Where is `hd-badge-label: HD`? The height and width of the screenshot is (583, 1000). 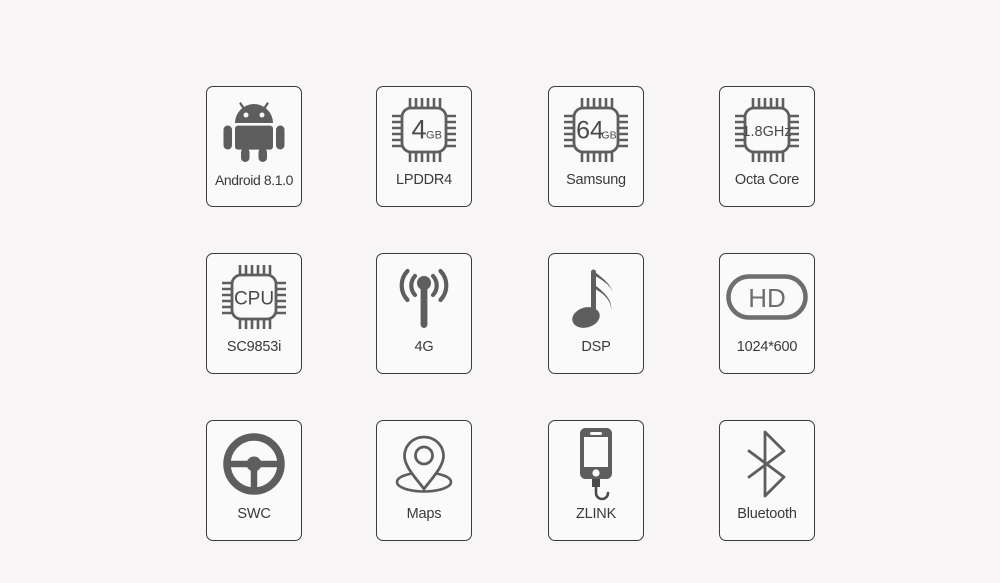 hd-badge-label: HD is located at coordinates (767, 298).